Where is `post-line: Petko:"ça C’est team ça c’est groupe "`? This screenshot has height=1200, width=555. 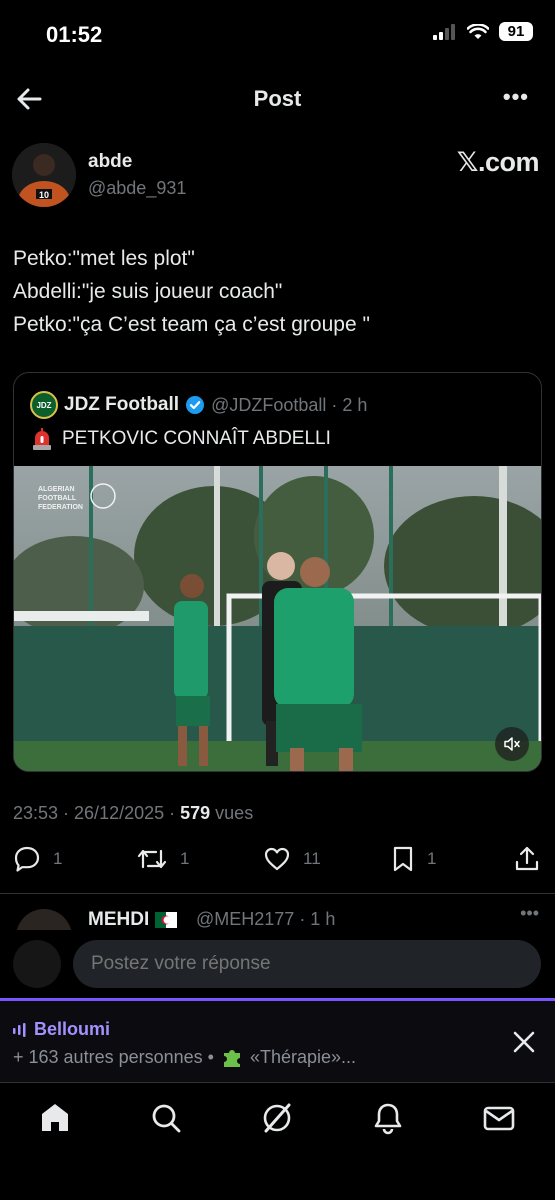 post-line: Petko:"ça C’est team ça c’est groupe " is located at coordinates (191, 324).